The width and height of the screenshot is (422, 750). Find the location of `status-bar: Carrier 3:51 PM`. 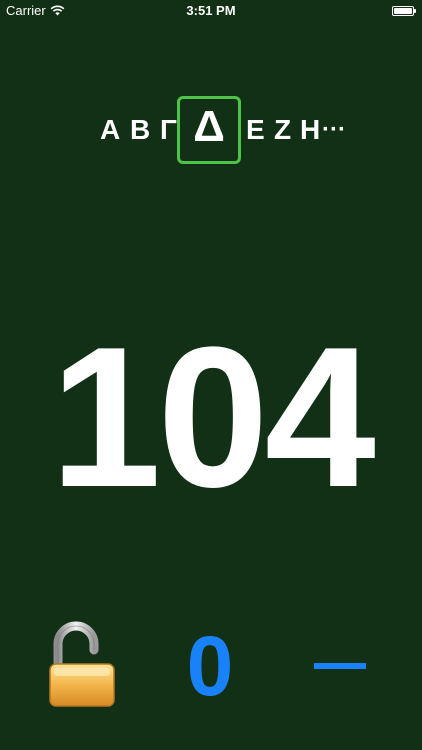

status-bar: Carrier 3:51 PM is located at coordinates (211, 11).